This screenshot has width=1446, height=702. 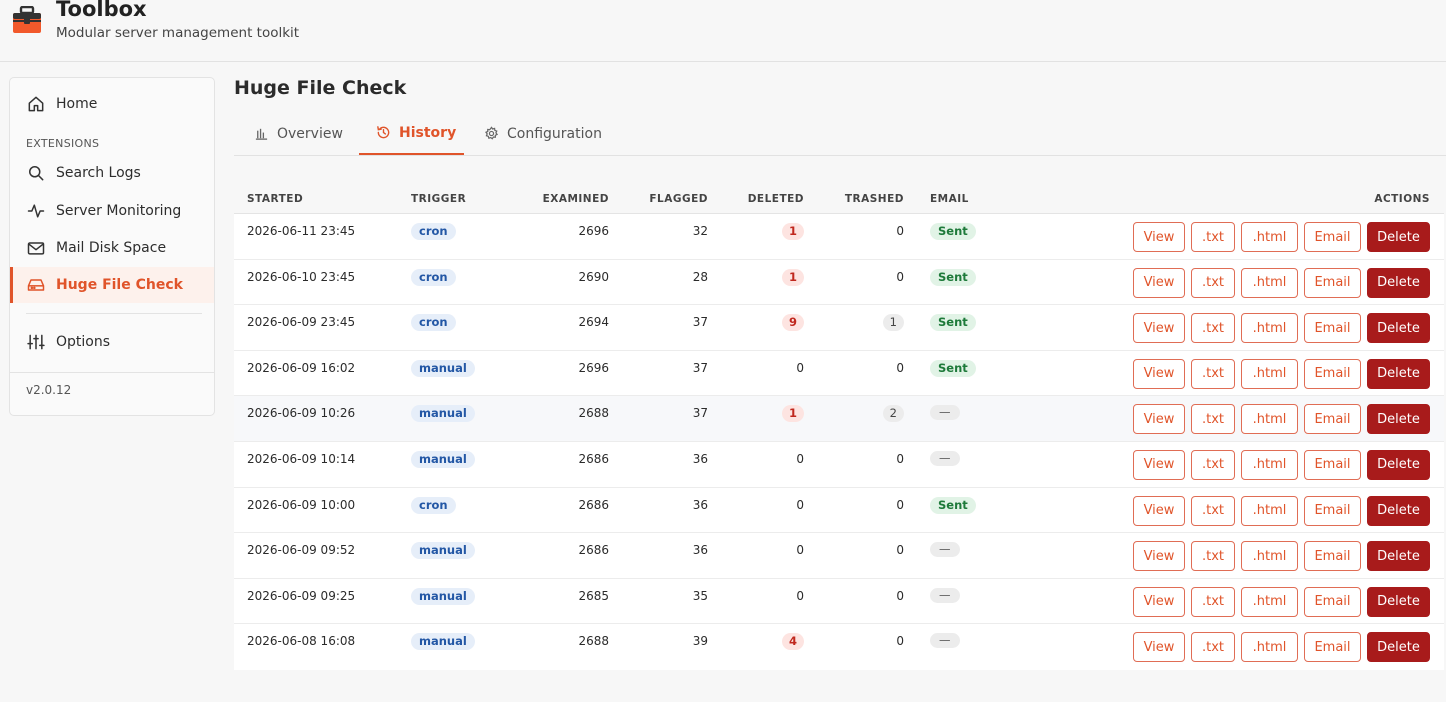 What do you see at coordinates (443, 459) in the screenshot?
I see `trigger-badge: manual` at bounding box center [443, 459].